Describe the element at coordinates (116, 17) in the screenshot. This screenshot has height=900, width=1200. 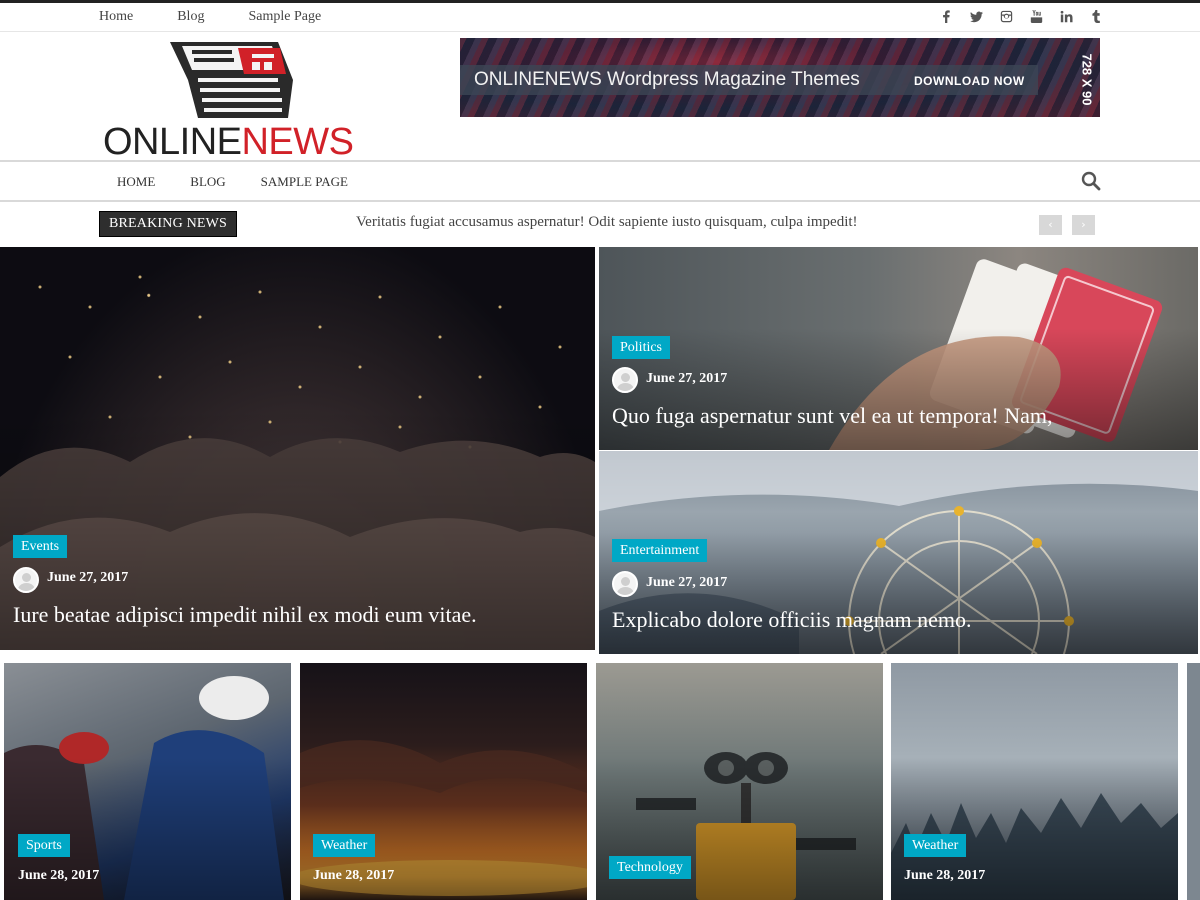
I see `top-nav-home: Home` at that location.